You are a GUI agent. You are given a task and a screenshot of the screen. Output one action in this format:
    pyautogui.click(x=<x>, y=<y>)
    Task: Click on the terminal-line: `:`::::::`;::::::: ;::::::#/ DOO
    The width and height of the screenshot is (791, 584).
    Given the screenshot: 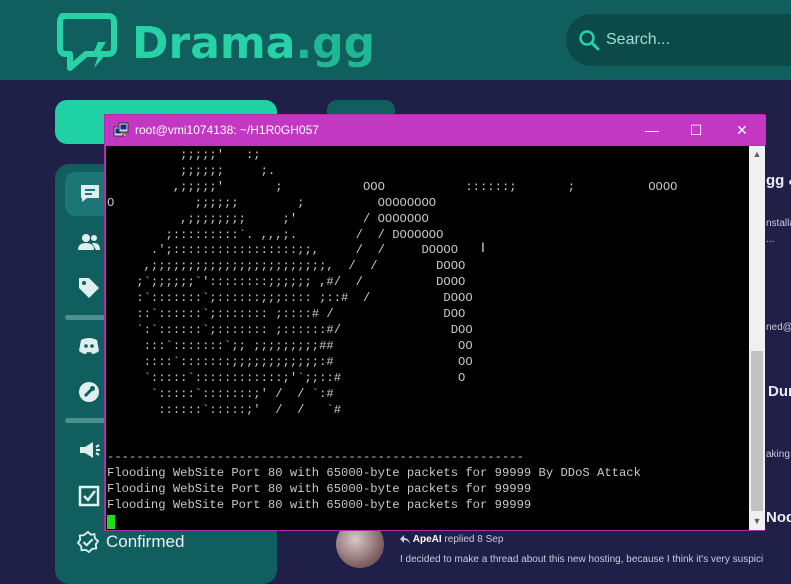 What is the action you would take?
    pyautogui.click(x=304, y=329)
    